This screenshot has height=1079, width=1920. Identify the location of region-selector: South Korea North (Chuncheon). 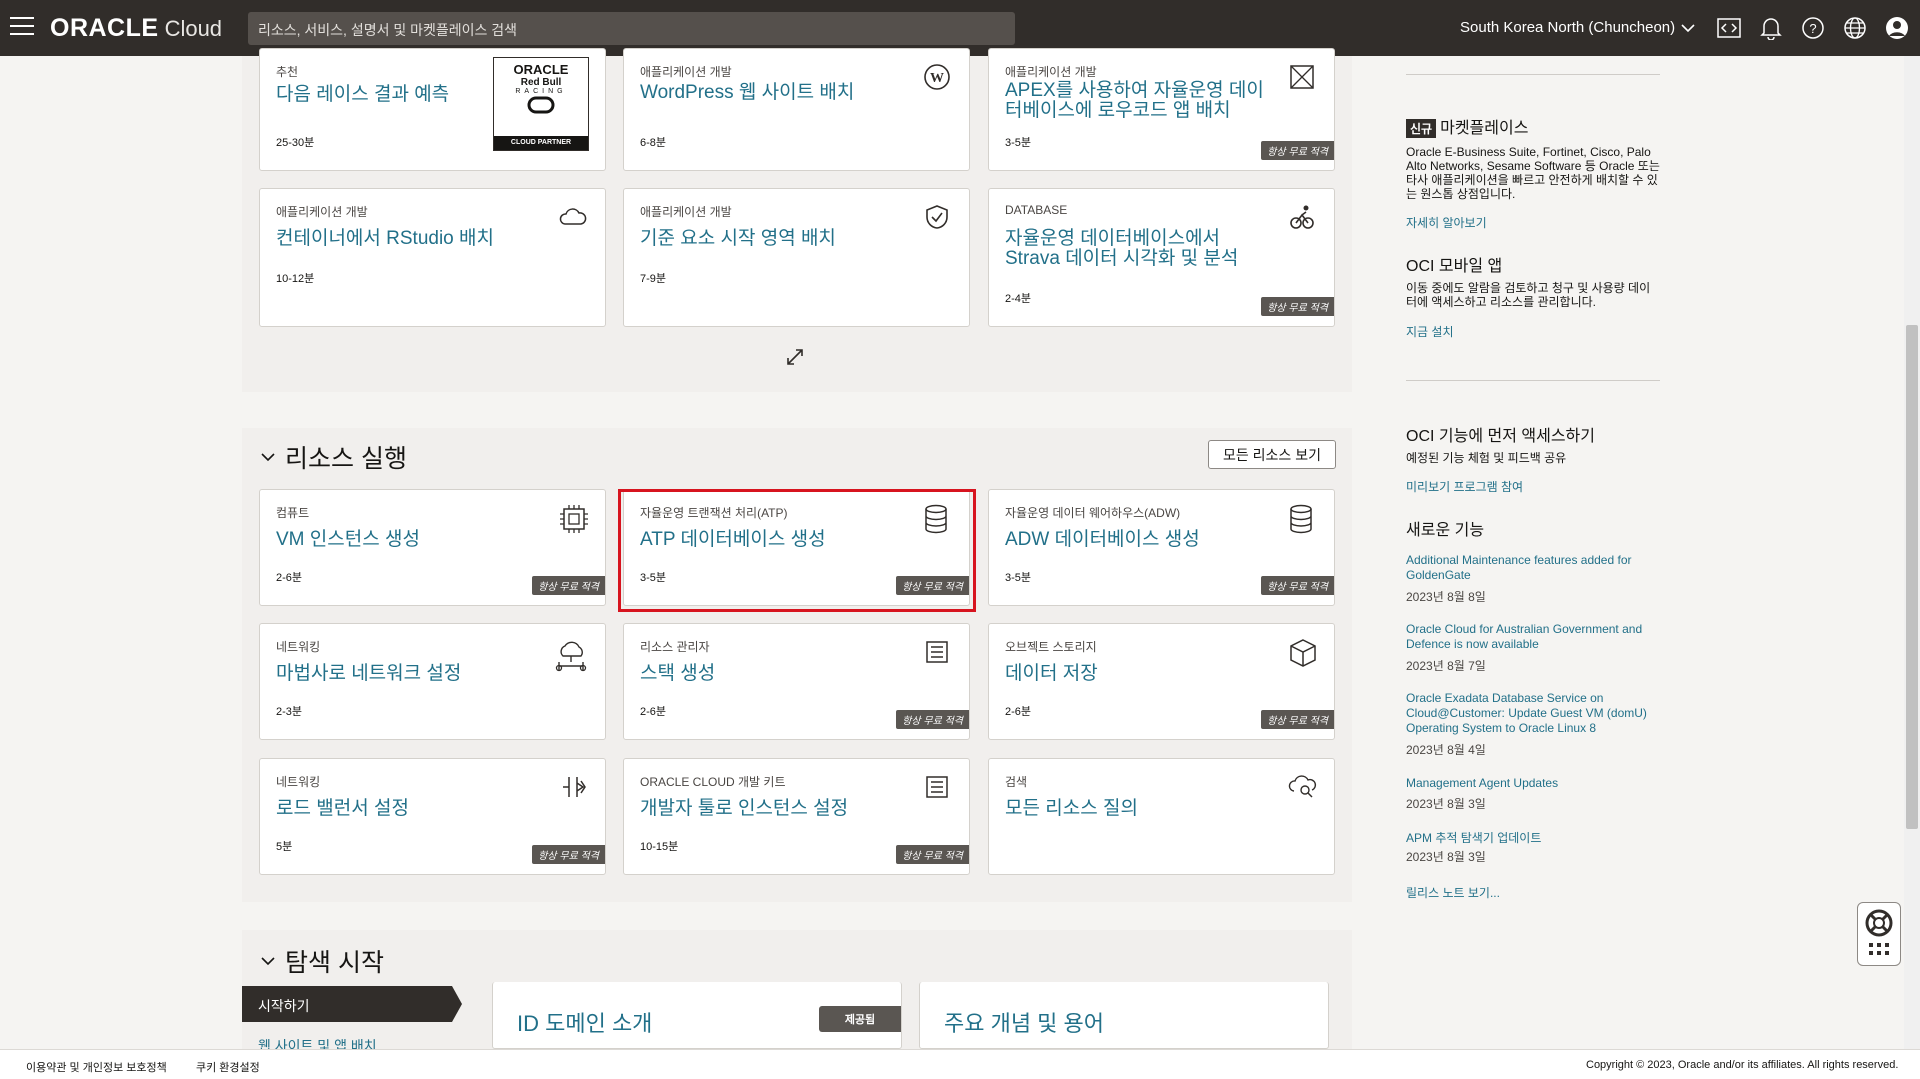
(1577, 27).